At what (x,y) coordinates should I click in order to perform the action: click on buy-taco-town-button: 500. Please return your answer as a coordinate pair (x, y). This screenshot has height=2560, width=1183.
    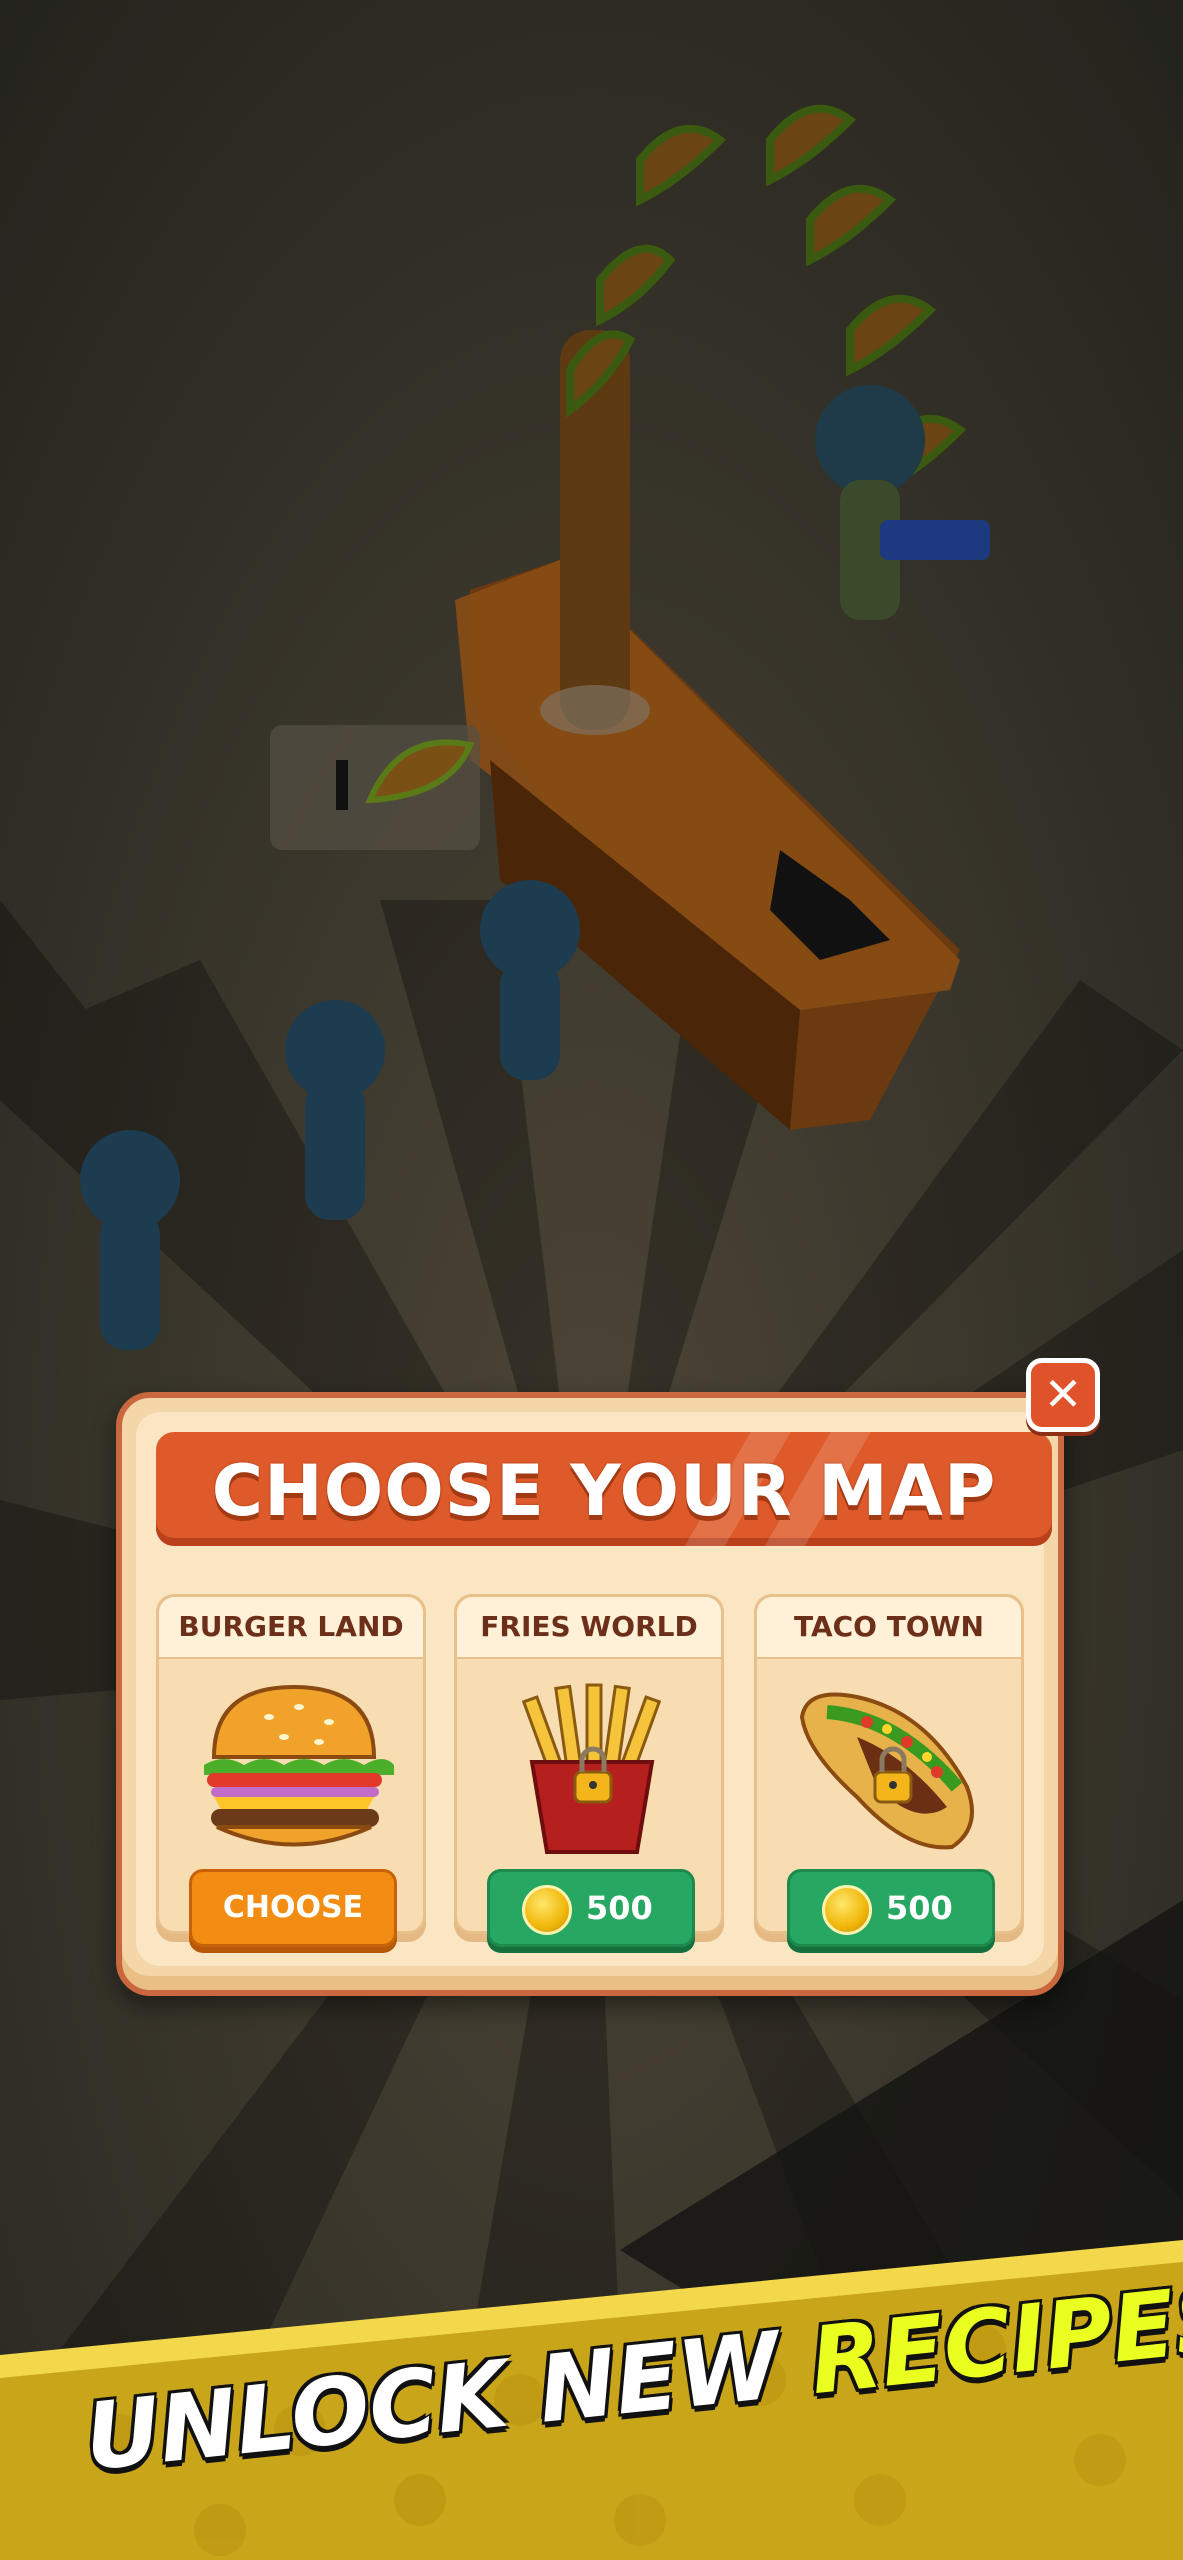
    Looking at the image, I should click on (891, 1908).